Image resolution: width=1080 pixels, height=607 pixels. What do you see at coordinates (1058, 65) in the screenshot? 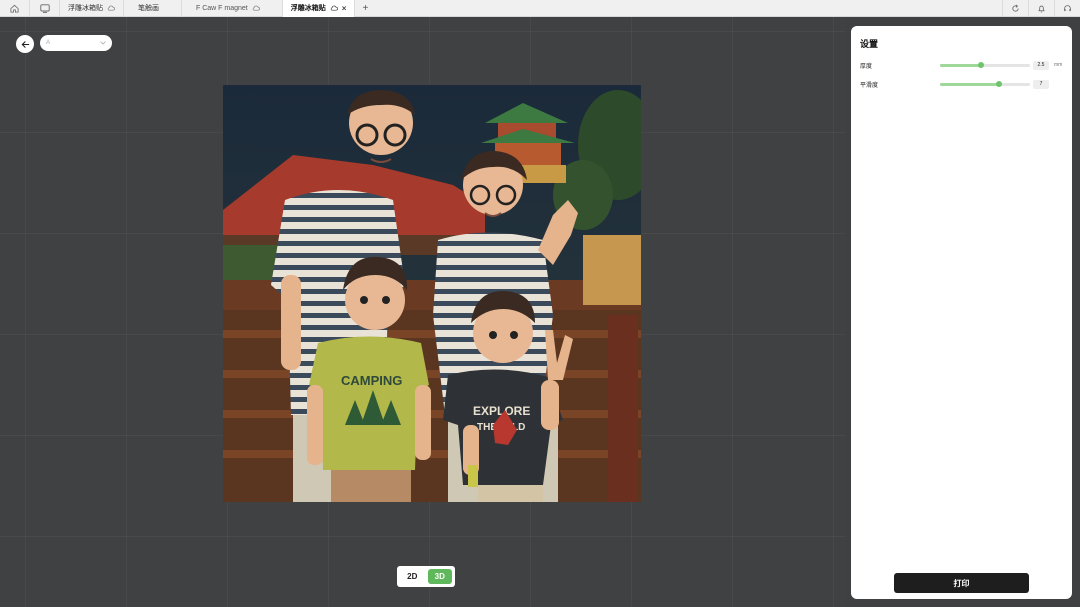
I see `thickness-unit: mm` at bounding box center [1058, 65].